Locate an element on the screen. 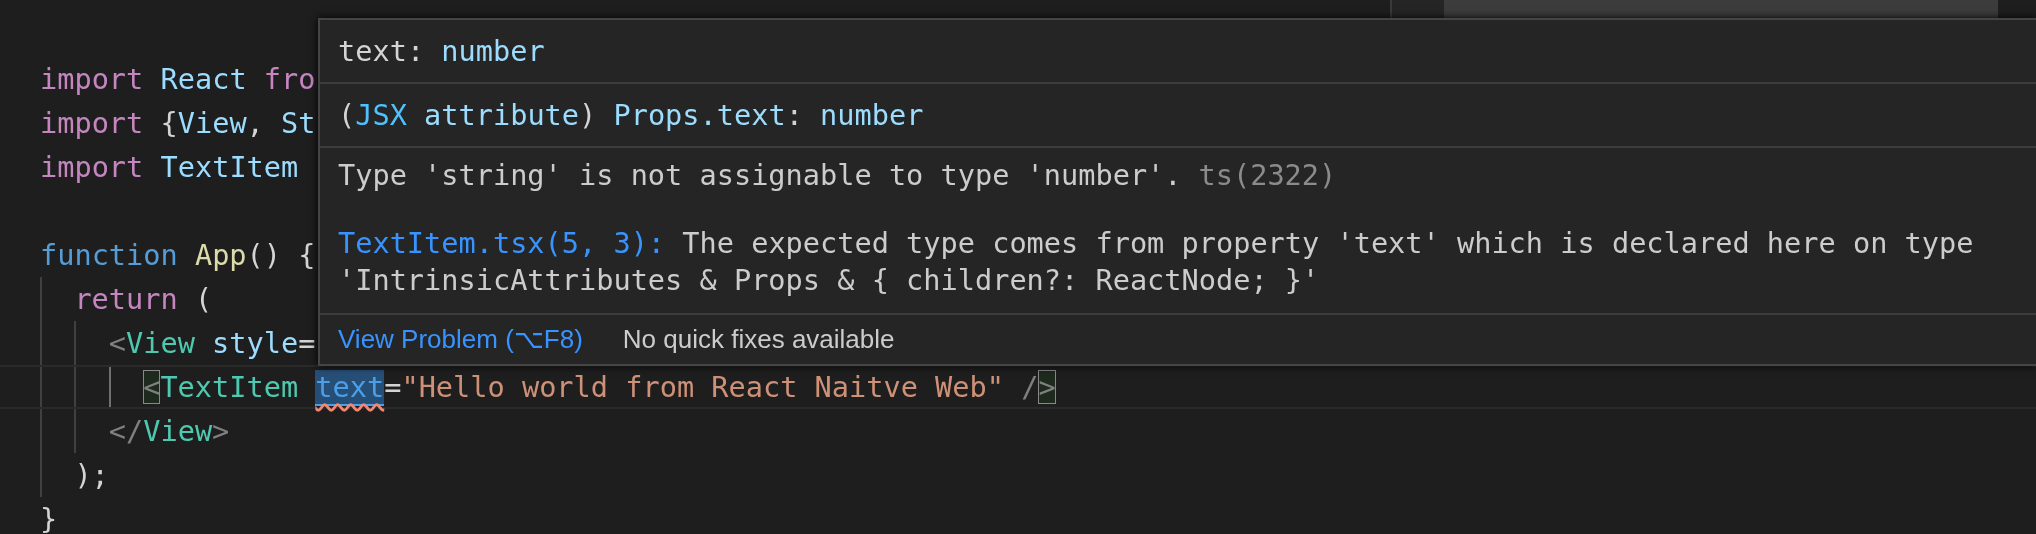 The width and height of the screenshot is (2036, 534). error-message: Type 'string' is not assignable to type 'number'. is located at coordinates (760, 175).